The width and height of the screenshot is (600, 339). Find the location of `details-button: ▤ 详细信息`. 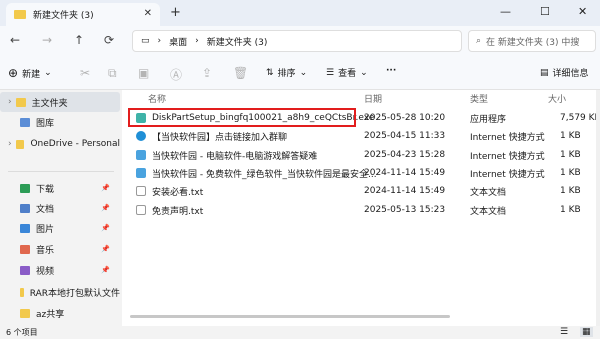

details-button: ▤ 详细信息 is located at coordinates (564, 73).